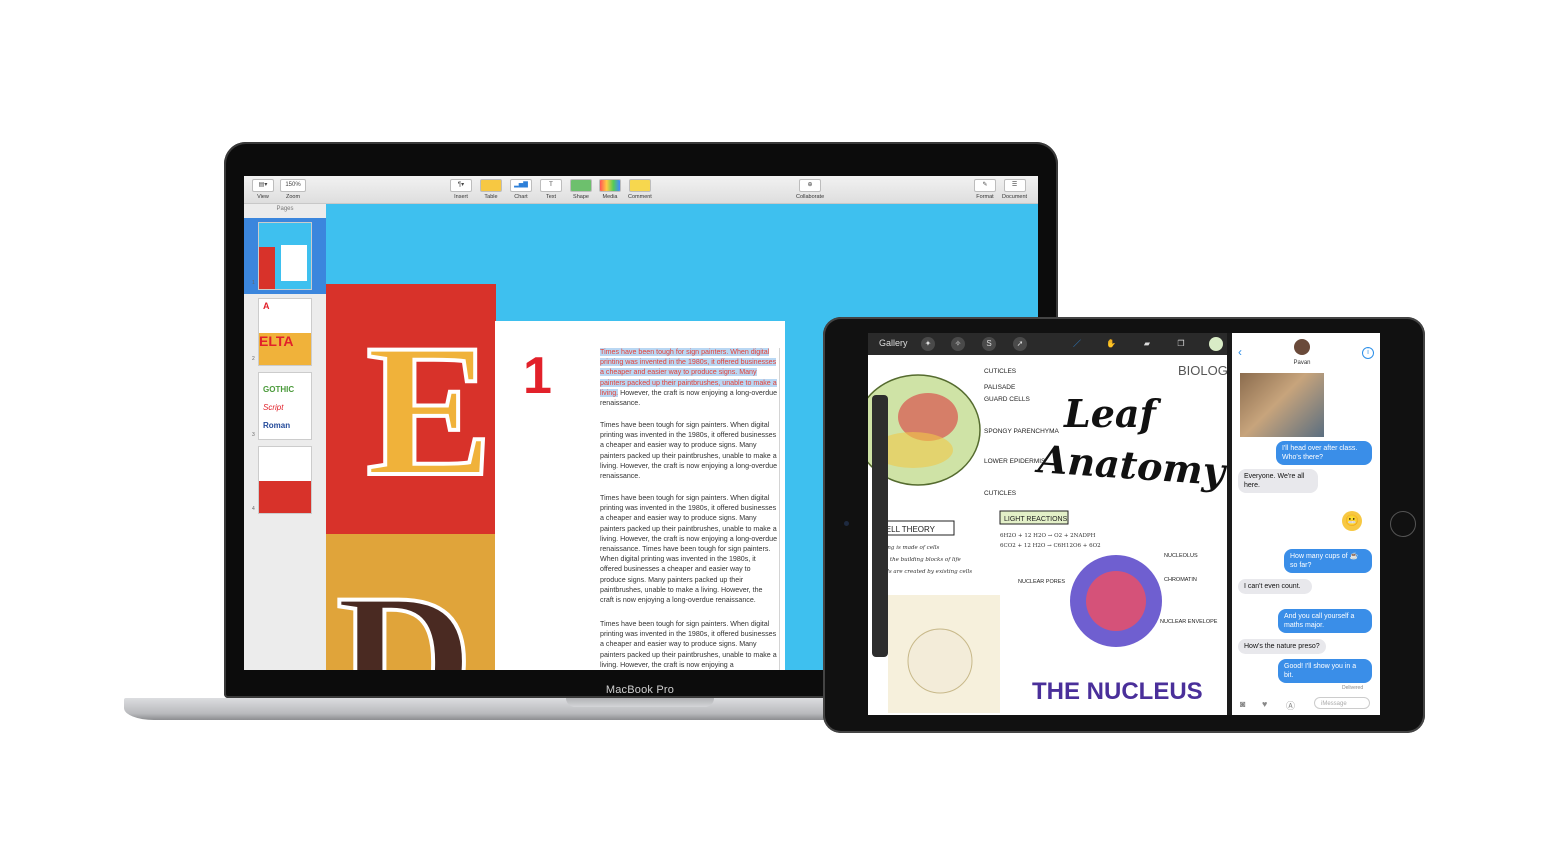 Image resolution: width=1550 pixels, height=868 pixels. I want to click on brush-icon: ／, so click(1077, 344).